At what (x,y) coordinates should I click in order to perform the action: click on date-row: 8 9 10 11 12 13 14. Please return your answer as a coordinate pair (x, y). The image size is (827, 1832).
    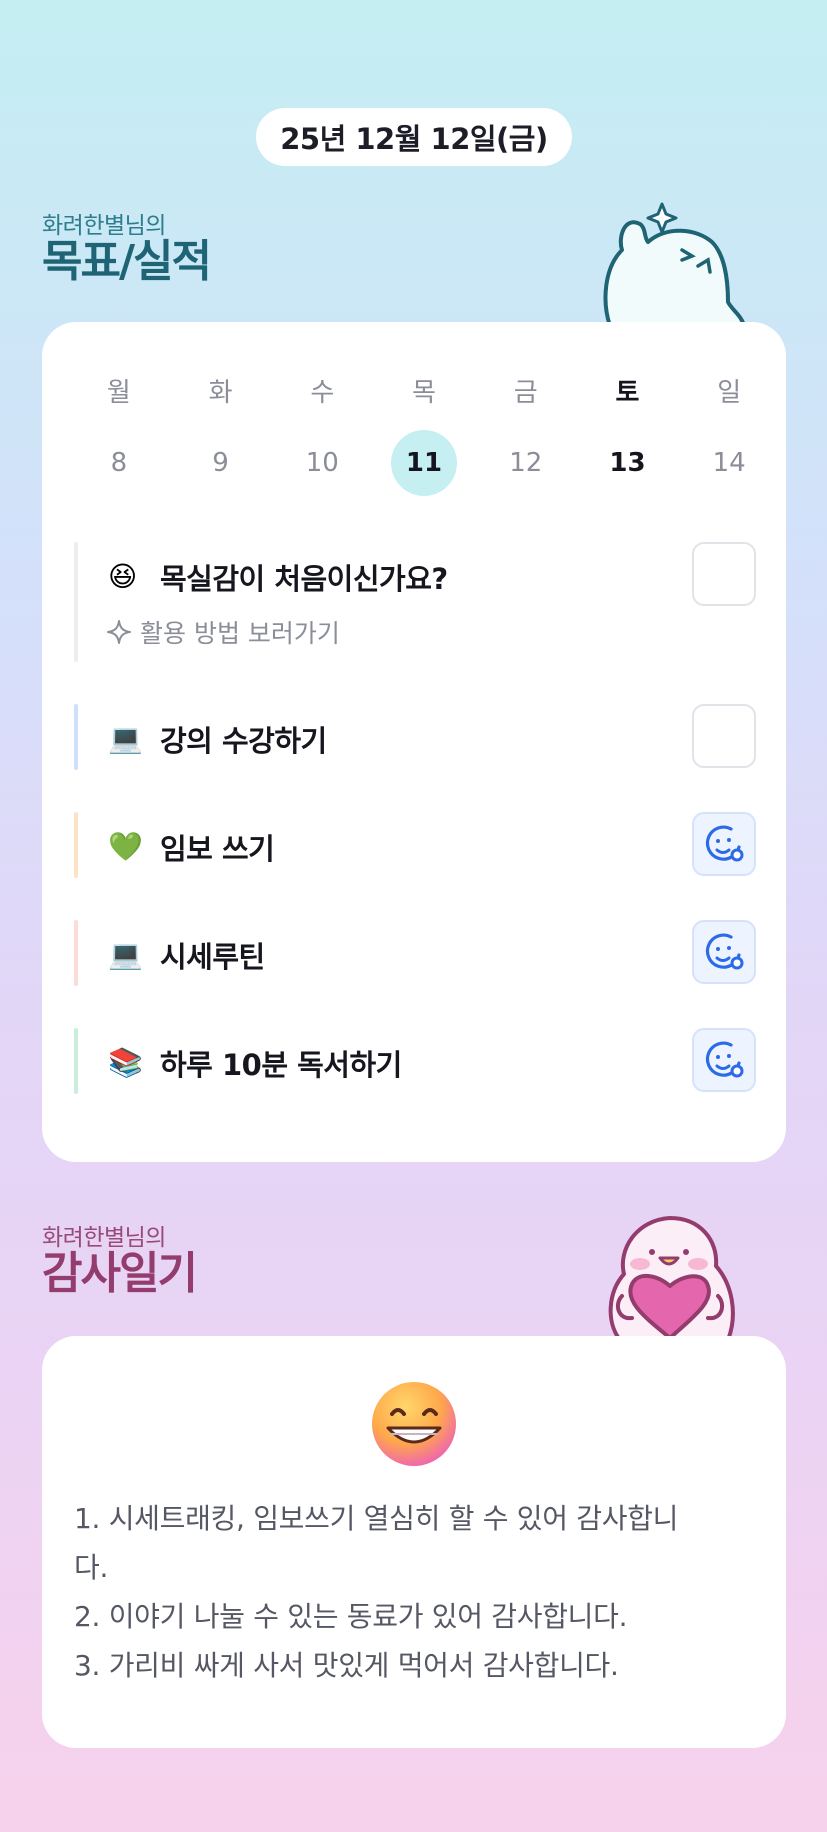
    Looking at the image, I should click on (424, 463).